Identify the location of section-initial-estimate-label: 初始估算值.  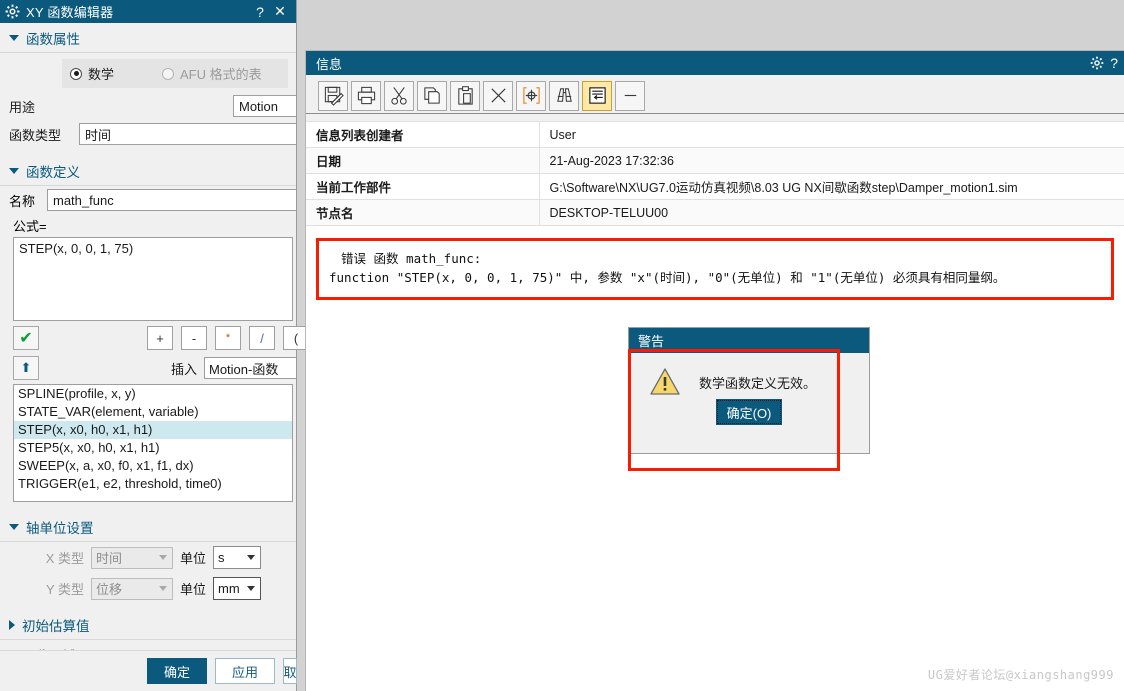
(56, 626).